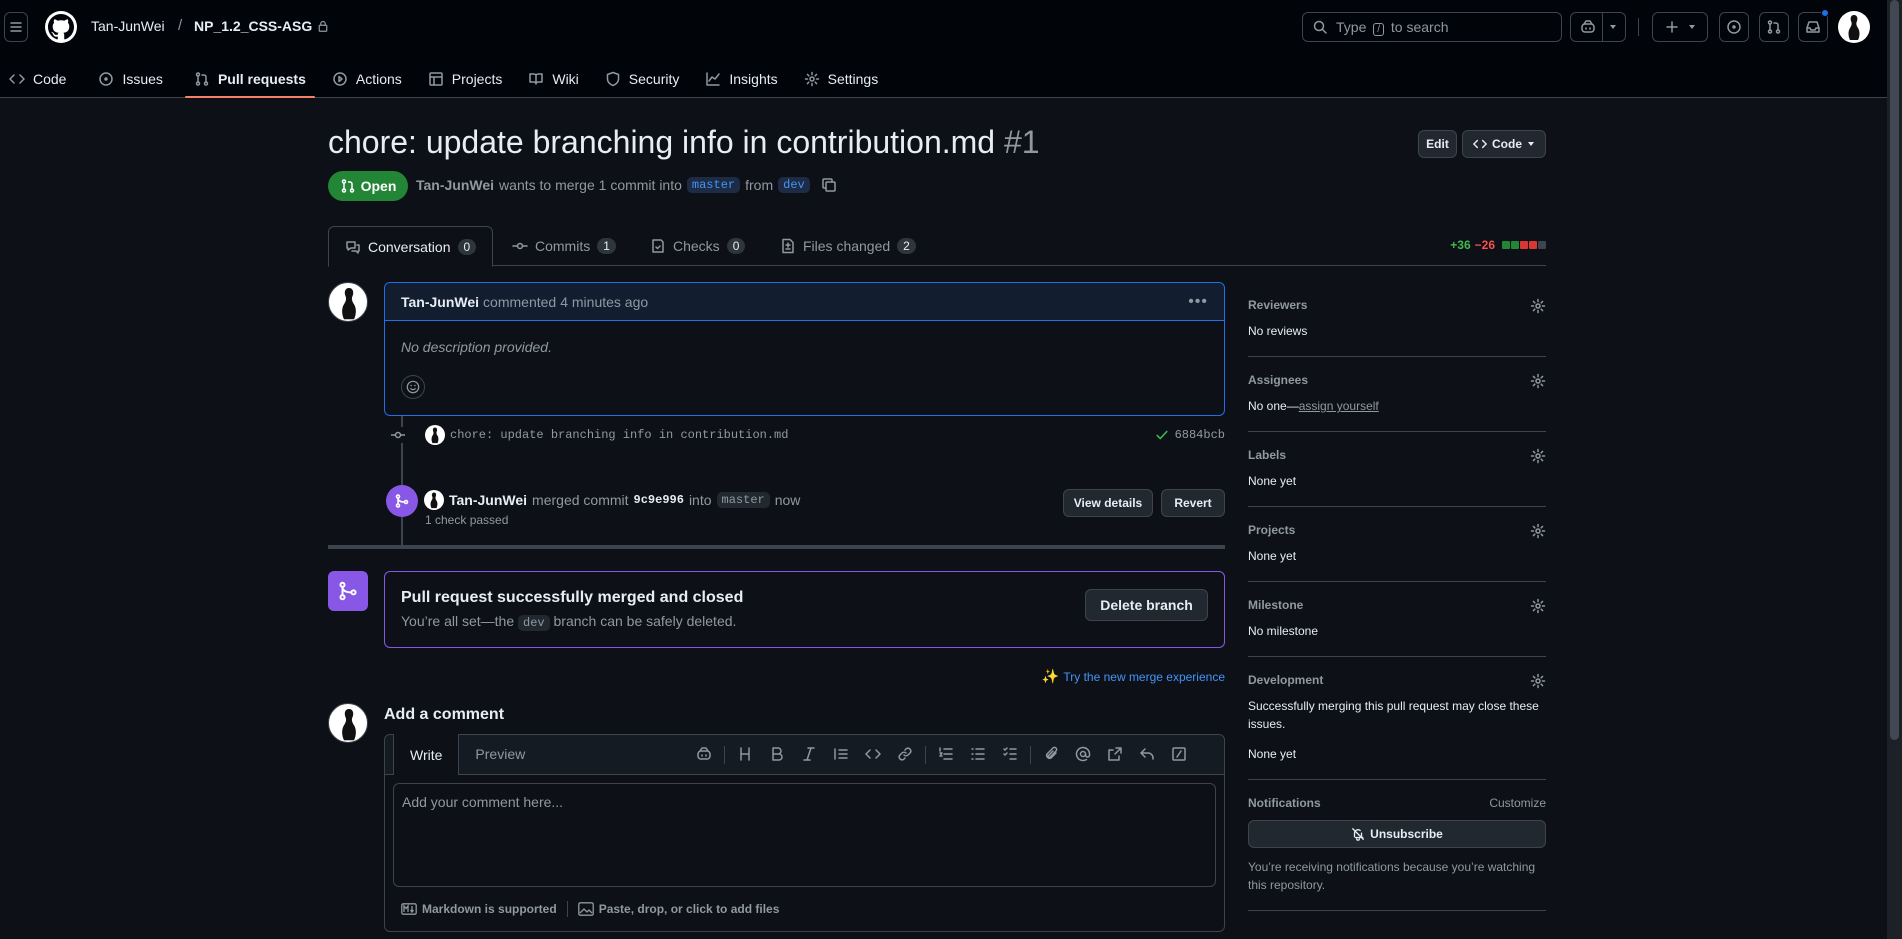  I want to click on projects-value: None yet, so click(1272, 556).